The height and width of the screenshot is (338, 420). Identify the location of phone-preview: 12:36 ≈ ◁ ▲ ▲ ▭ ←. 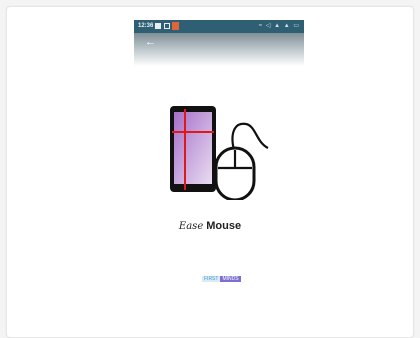
(219, 43).